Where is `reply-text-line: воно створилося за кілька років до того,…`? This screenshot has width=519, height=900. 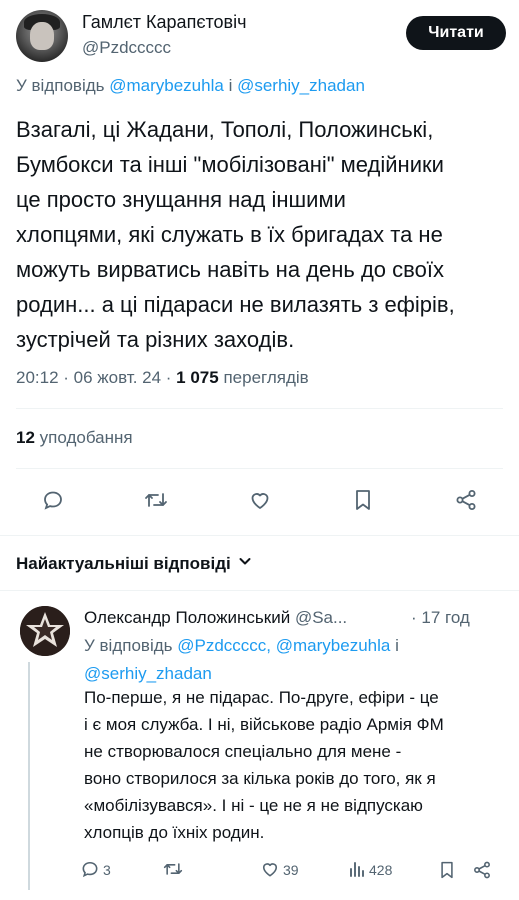
reply-text-line: воно створилося за кілька років до того,… is located at coordinates (260, 778).